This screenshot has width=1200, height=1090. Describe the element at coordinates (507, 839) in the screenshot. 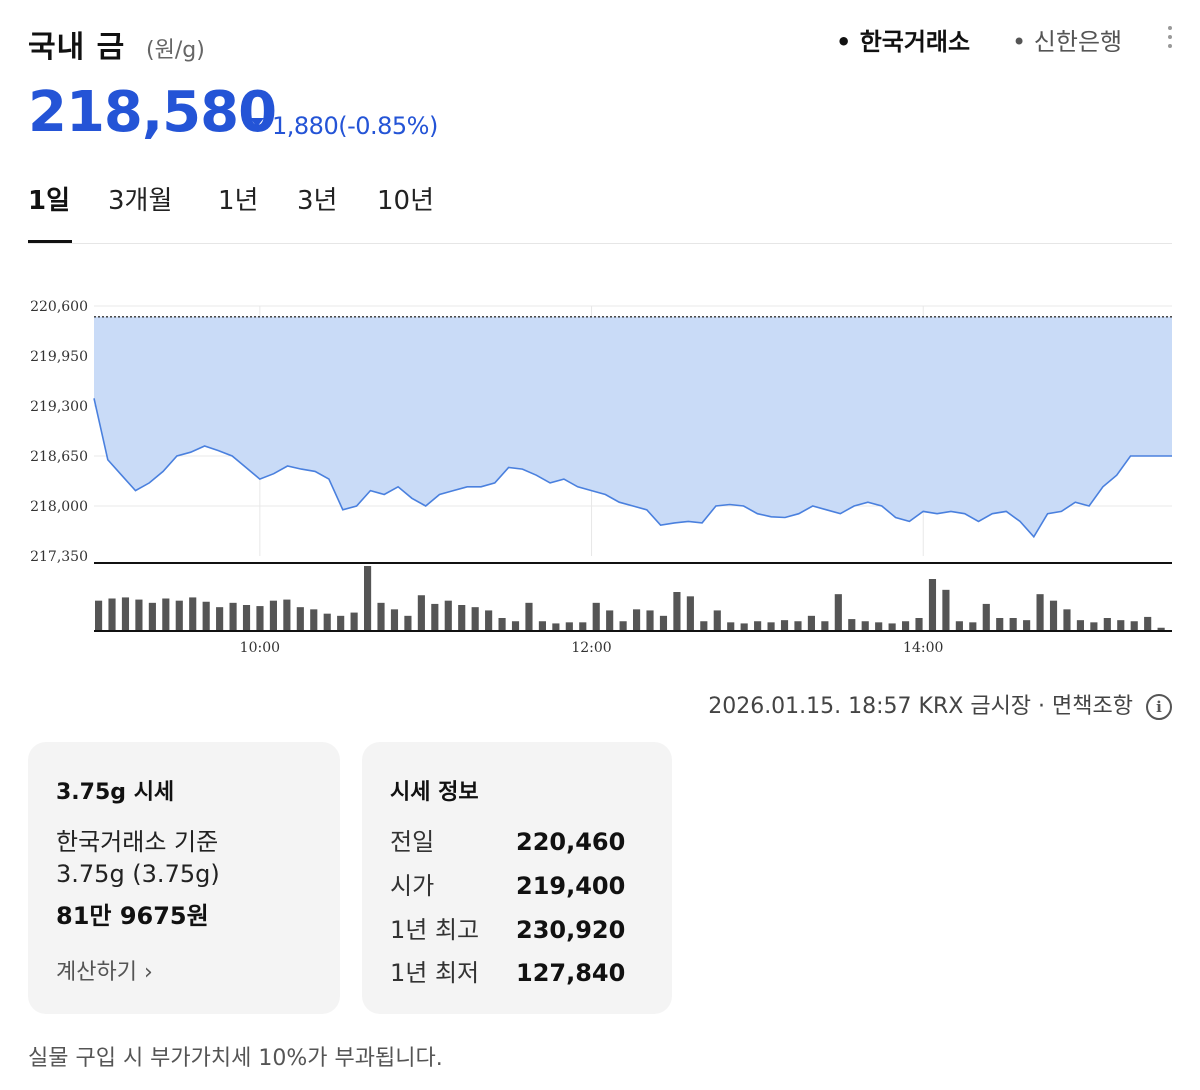

I see `info-row-prev-close: 전일 220,460` at that location.